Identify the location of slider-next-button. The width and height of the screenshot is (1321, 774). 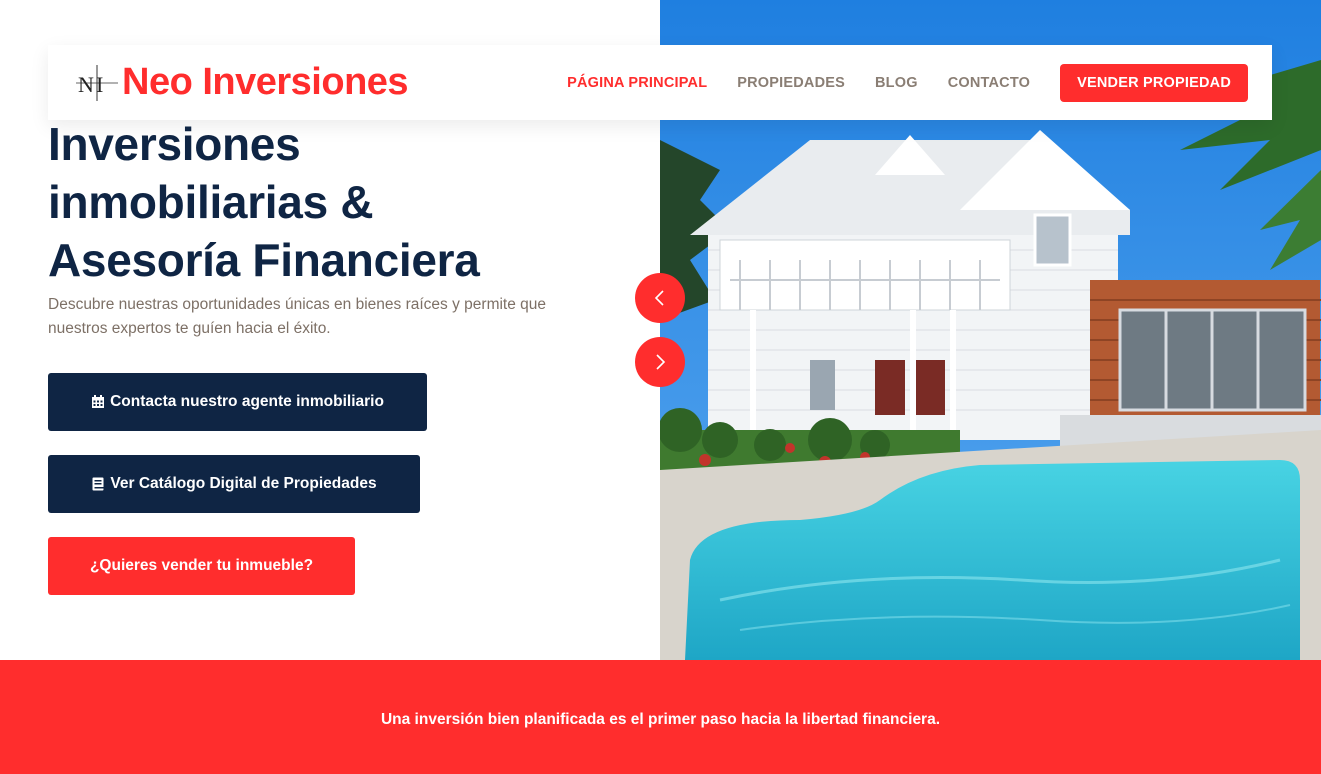
(660, 362).